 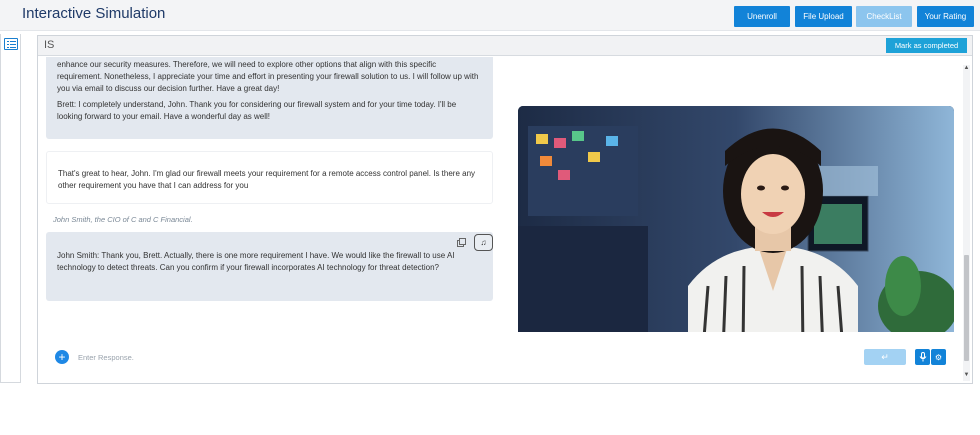 I want to click on unenroll-button: Unenroll, so click(x=762, y=16).